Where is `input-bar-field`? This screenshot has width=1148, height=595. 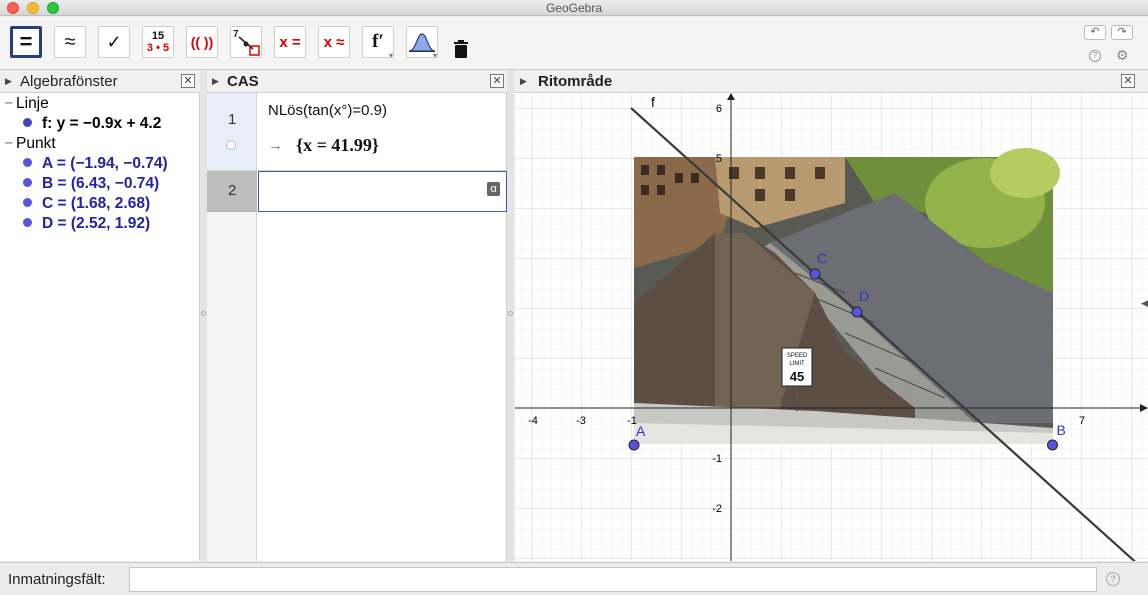
input-bar-field is located at coordinates (613, 579).